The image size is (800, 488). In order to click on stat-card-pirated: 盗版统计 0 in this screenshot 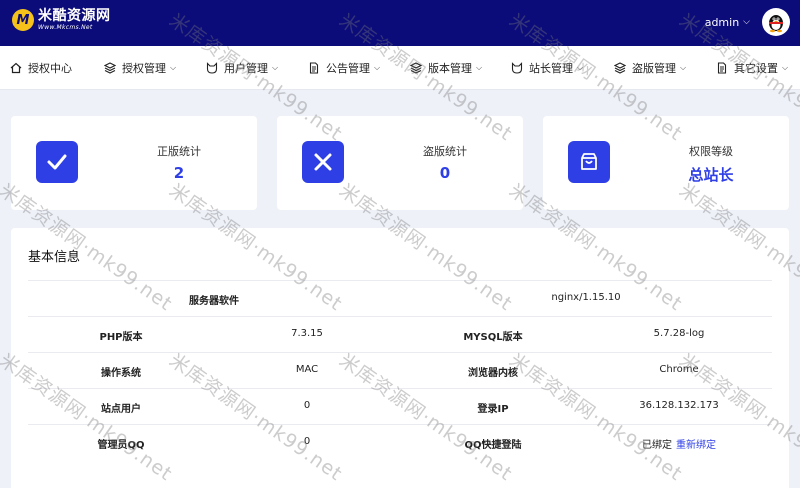, I will do `click(400, 163)`.